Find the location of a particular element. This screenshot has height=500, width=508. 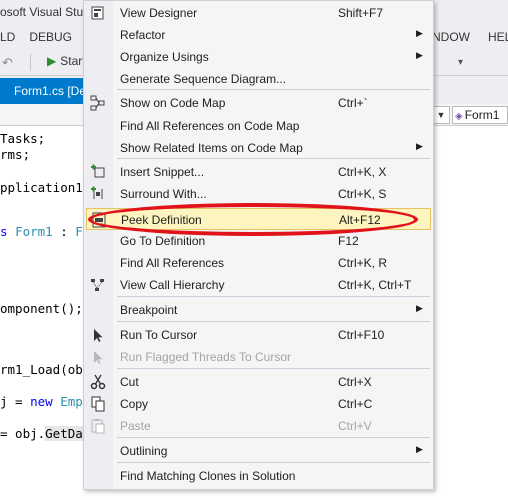

menu-item-shortcut: Ctrl+K, Ctrl+T is located at coordinates (375, 285).